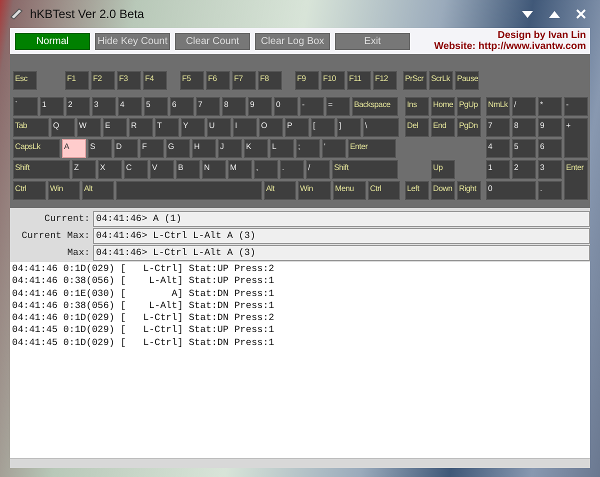 This screenshot has width=600, height=477. I want to click on readout-label: Max:, so click(78, 253).